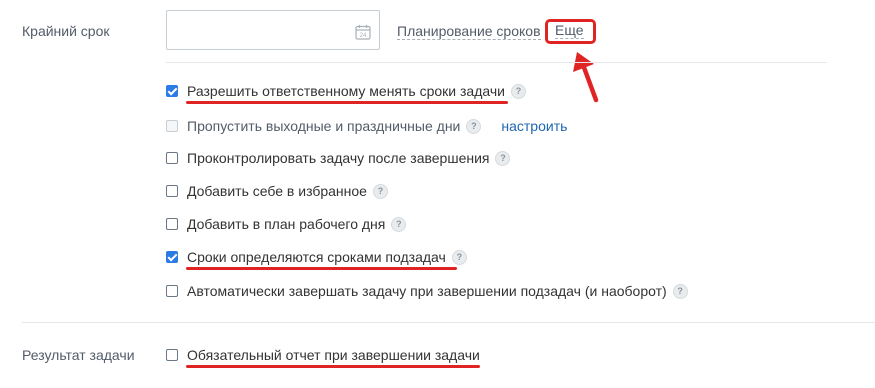 Image resolution: width=875 pixels, height=388 pixels. I want to click on configure-link: настроить, so click(534, 126).